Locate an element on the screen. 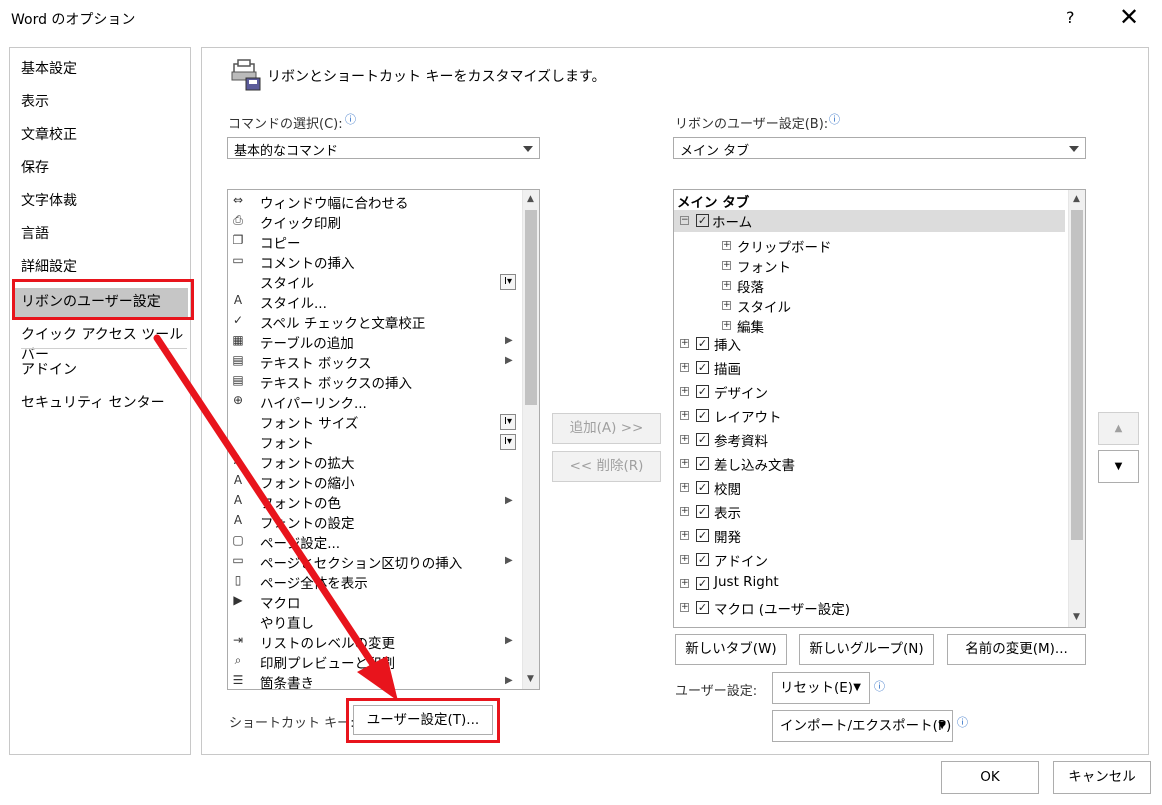 The height and width of the screenshot is (805, 1162). collapse-icon: − is located at coordinates (684, 220).